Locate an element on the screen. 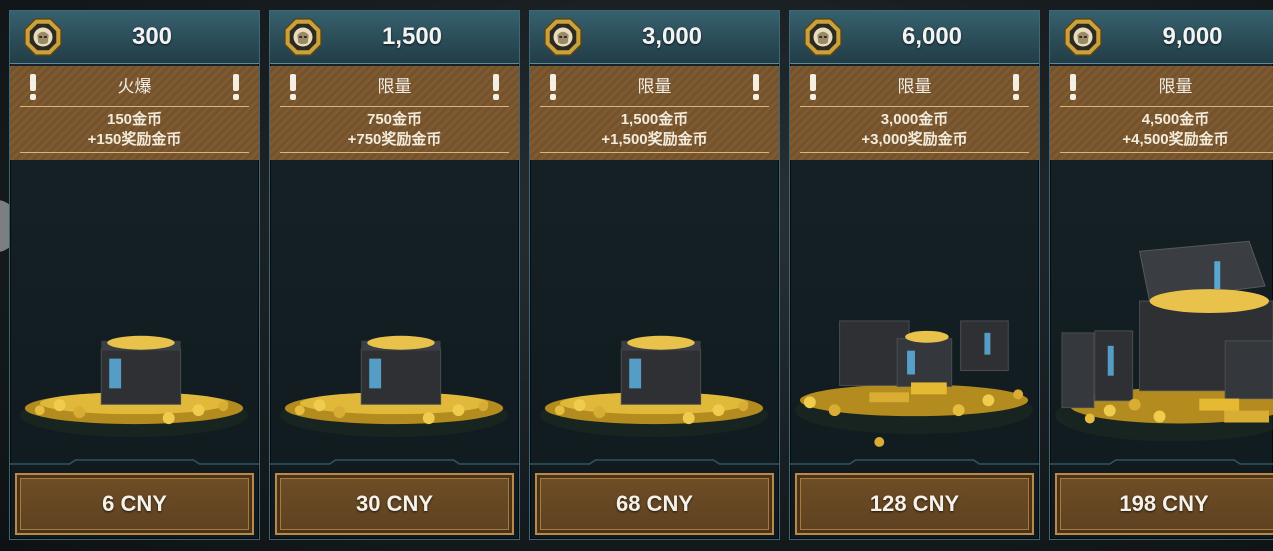  bonus-base: 750金币 is located at coordinates (394, 119).